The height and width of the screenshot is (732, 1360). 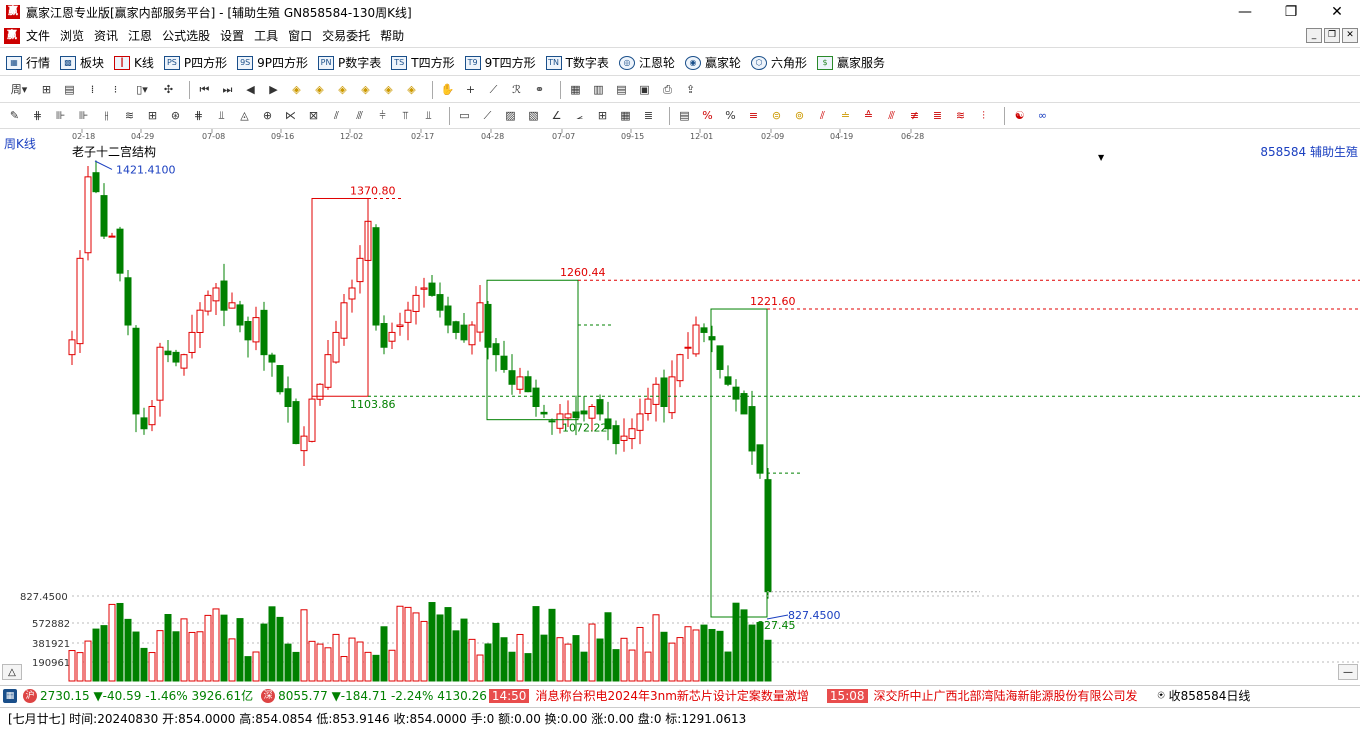 I want to click on stat5-icon: ⊚, so click(x=799, y=115).